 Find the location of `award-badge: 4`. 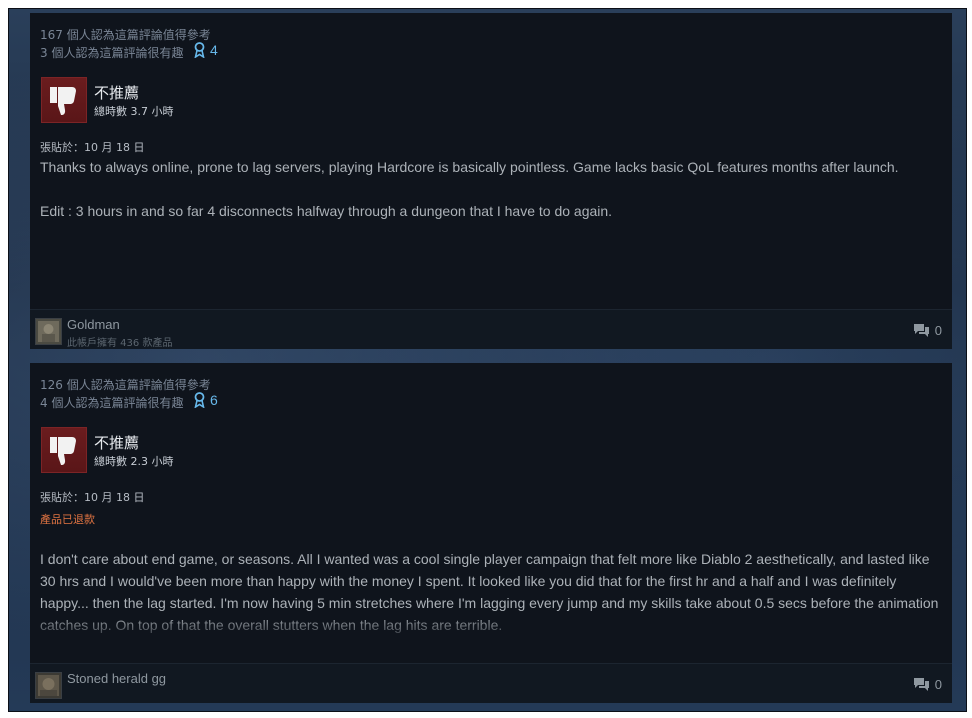

award-badge: 4 is located at coordinates (205, 50).